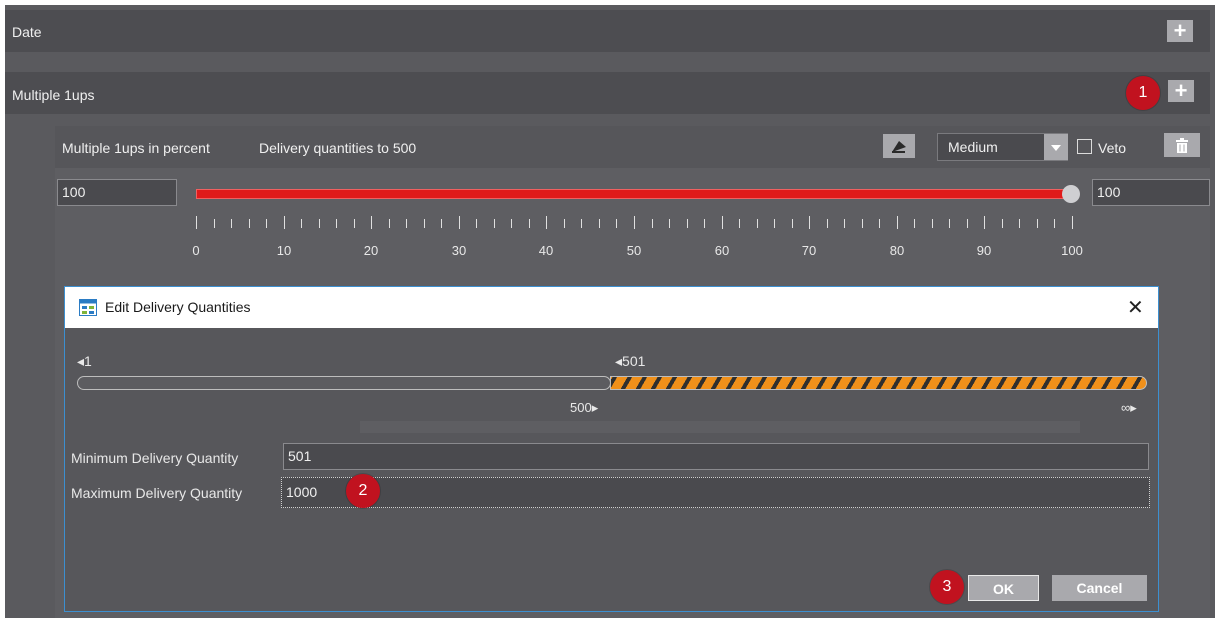  I want to click on percent-slider-track, so click(633, 194).